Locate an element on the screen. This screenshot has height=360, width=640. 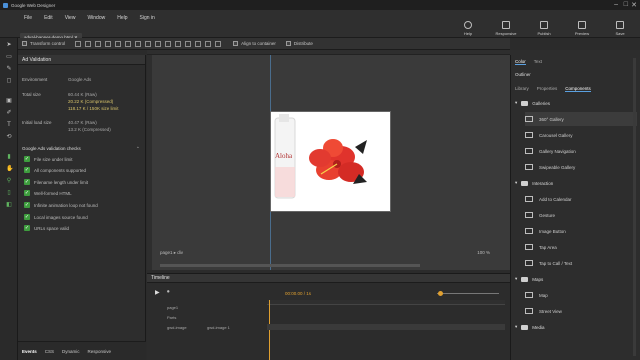
close-icon: ✕ is located at coordinates (634, 5).